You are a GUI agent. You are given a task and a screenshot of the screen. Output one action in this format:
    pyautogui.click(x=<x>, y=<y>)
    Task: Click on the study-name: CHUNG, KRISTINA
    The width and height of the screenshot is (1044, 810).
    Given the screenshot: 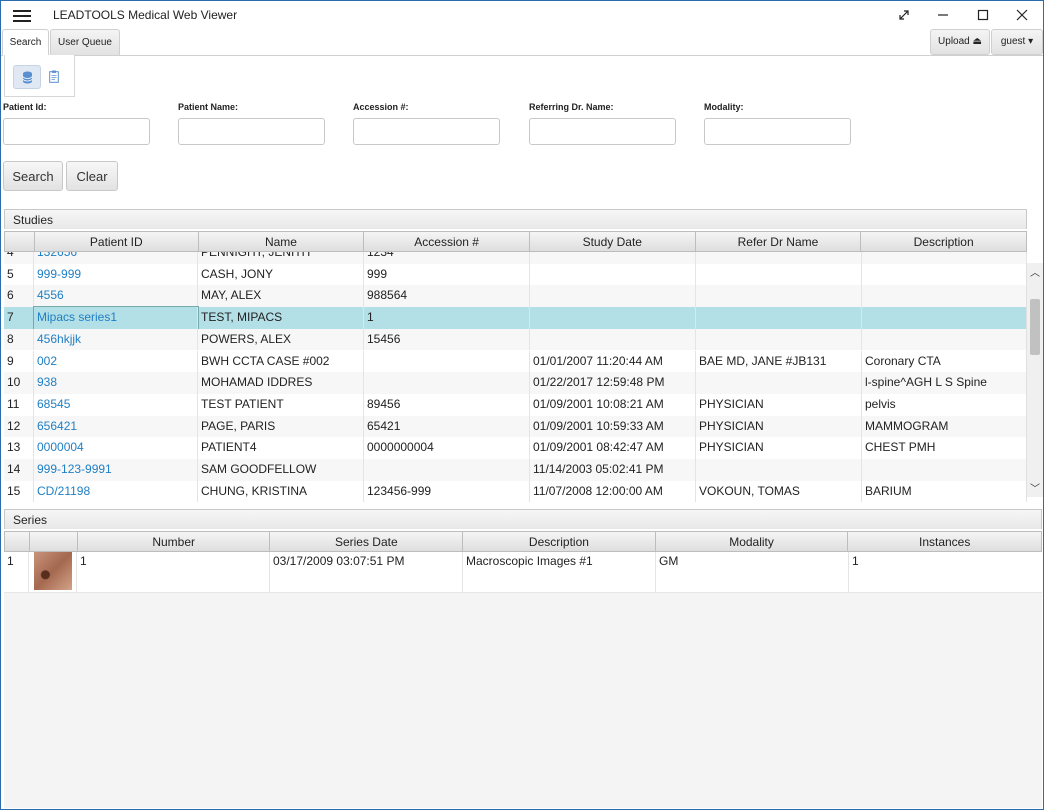 What is the action you would take?
    pyautogui.click(x=281, y=491)
    